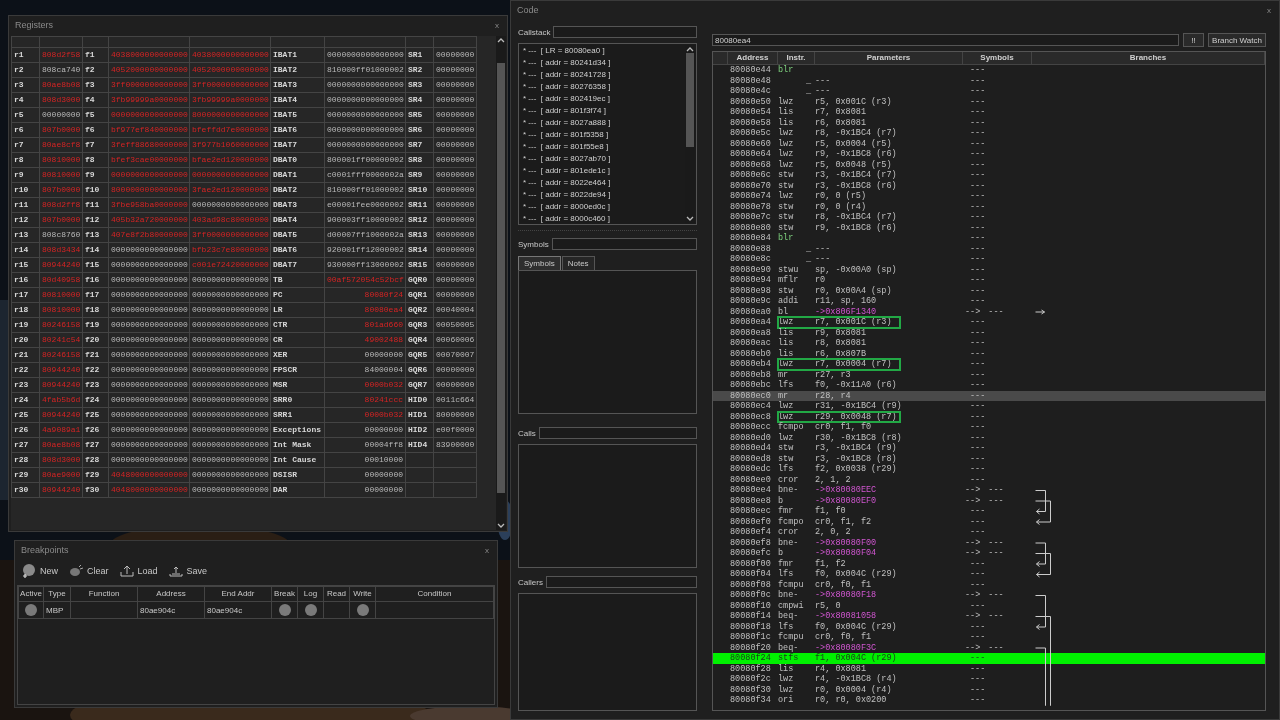  I want to click on callstack-entry: * --- [ addr = 80241d34 ], so click(601, 63).